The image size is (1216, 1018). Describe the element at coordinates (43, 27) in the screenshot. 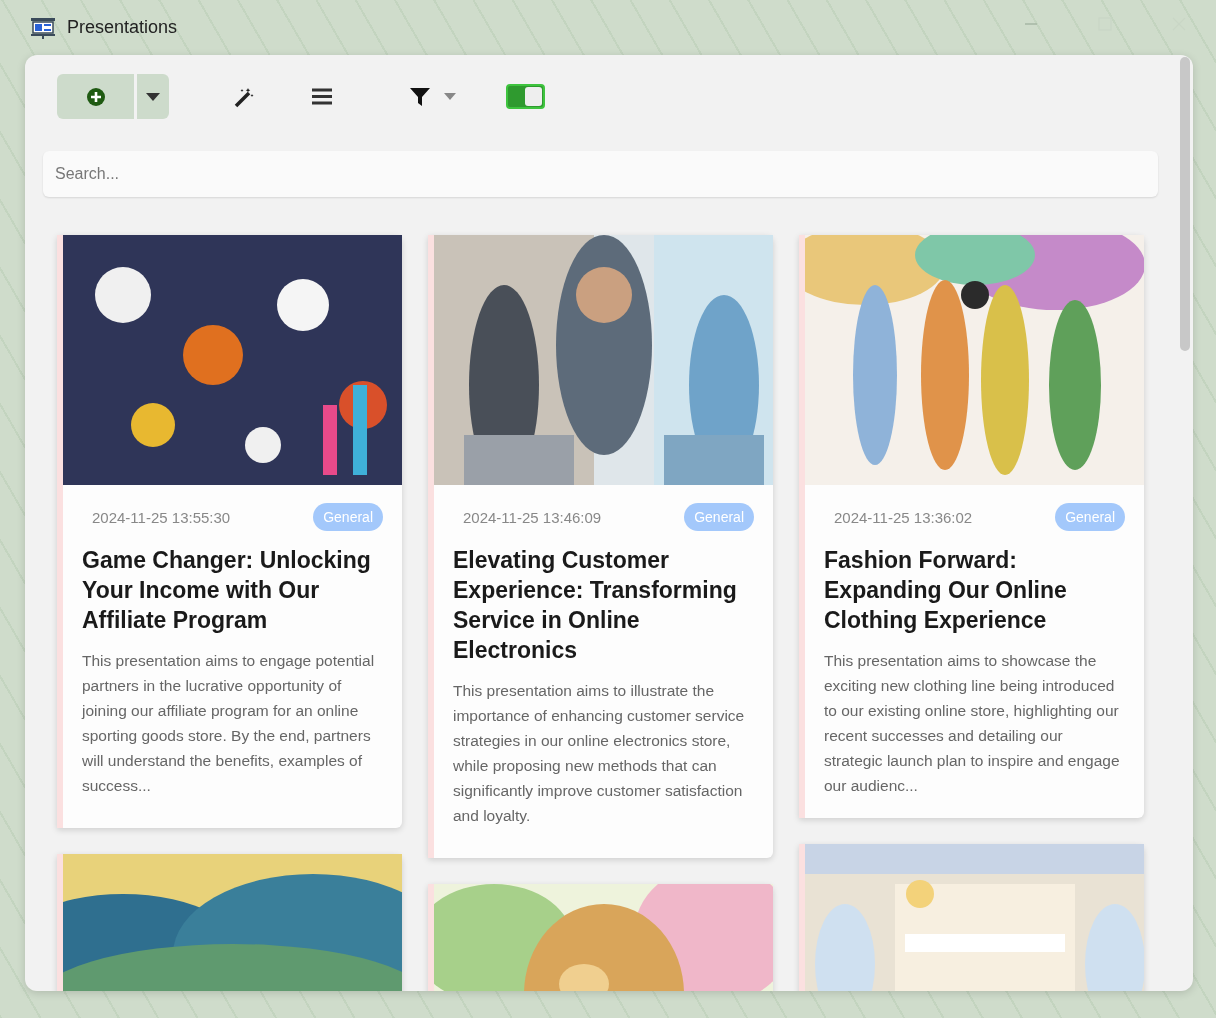

I see `presentation-board-icon` at that location.